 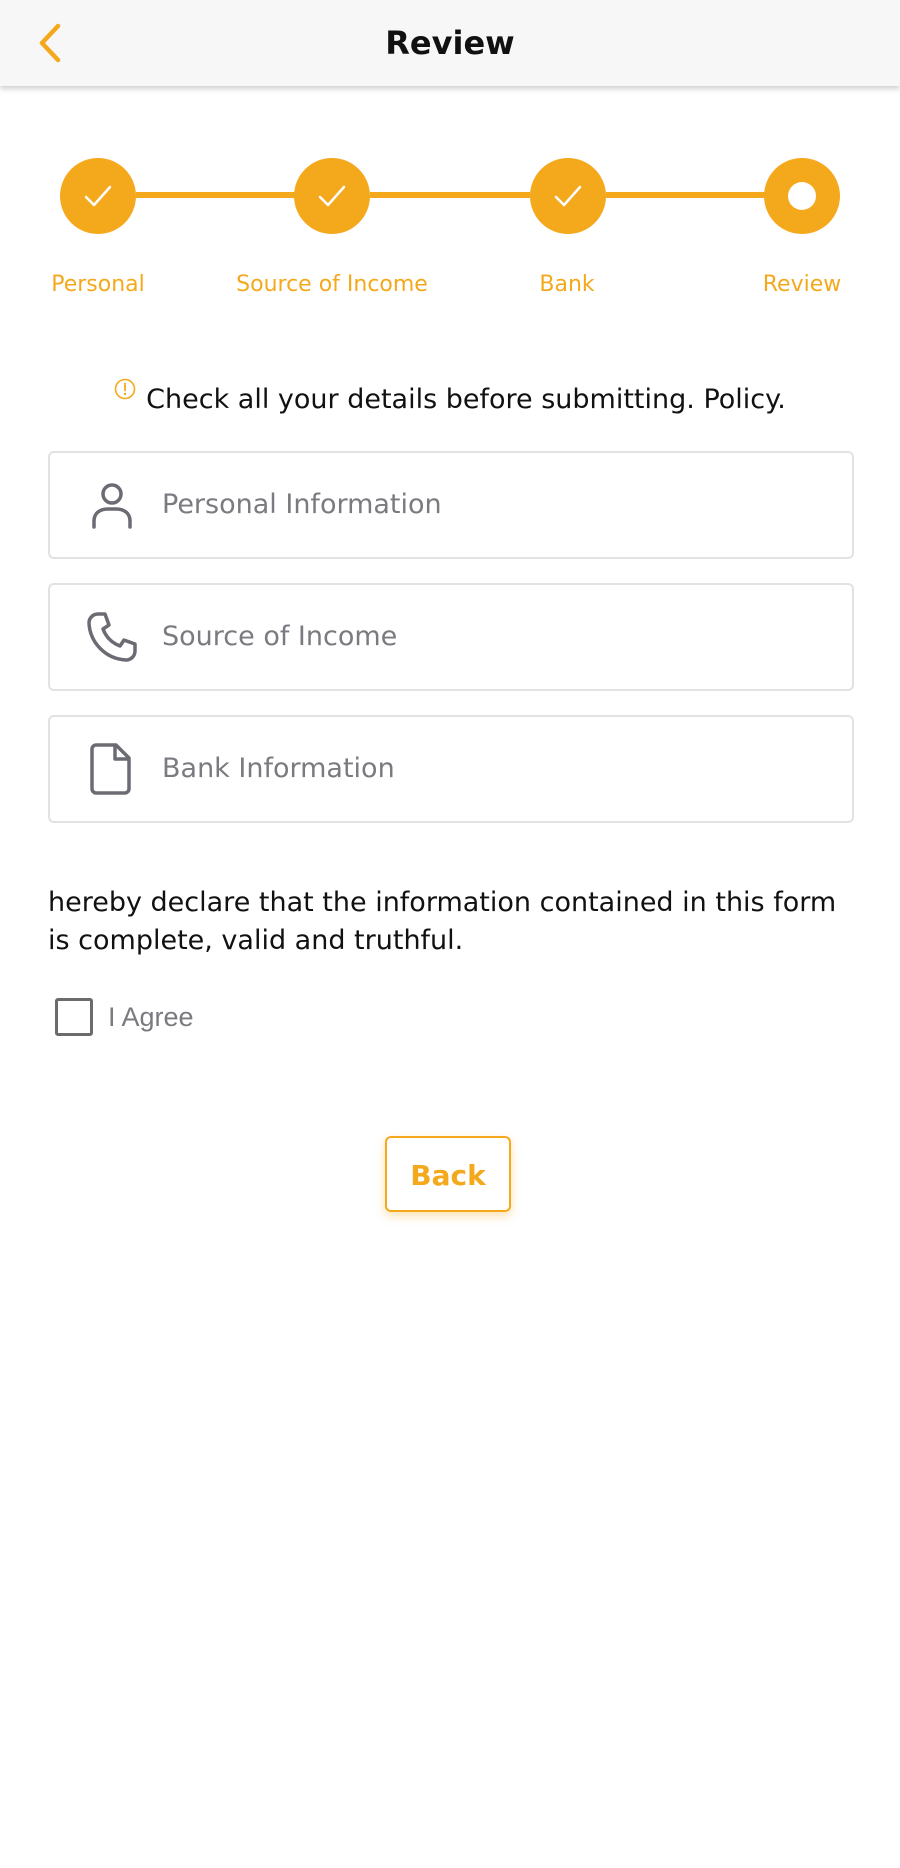 What do you see at coordinates (451, 505) in the screenshot?
I see `personal-information-card: Personal Information` at bounding box center [451, 505].